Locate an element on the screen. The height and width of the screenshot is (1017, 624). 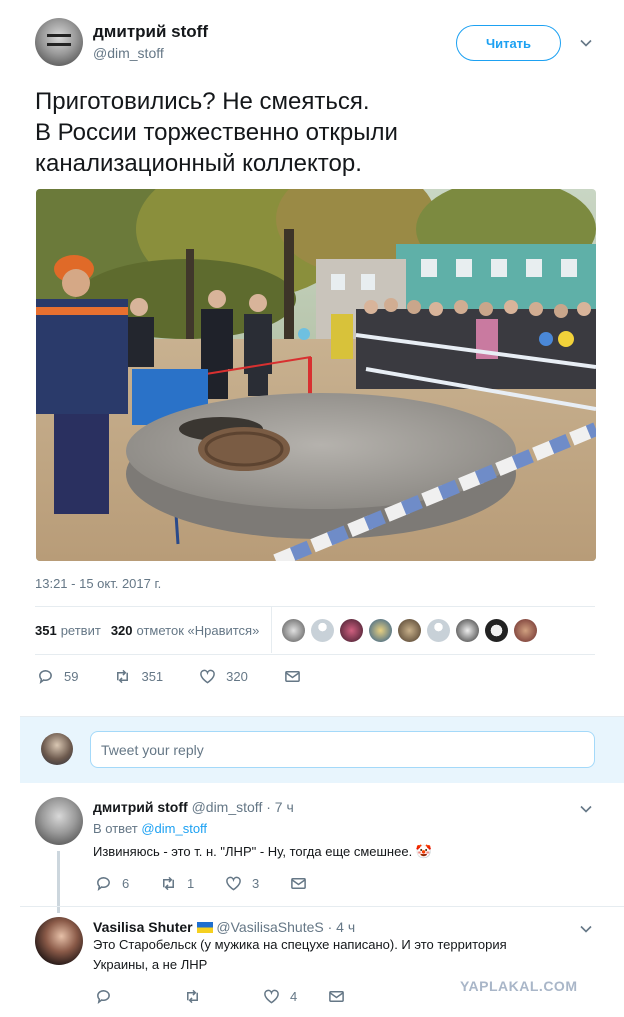
reply-action: 59 is located at coordinates (57, 676).